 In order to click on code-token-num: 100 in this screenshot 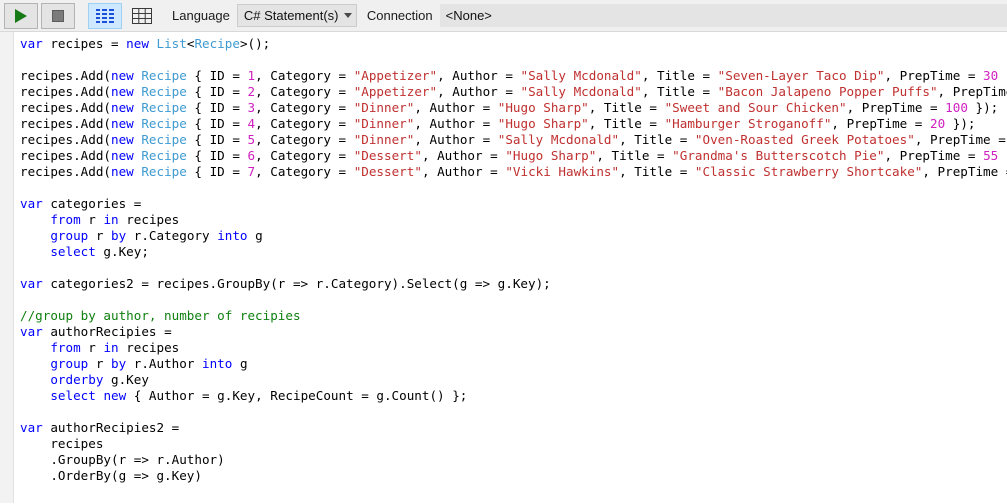, I will do `click(956, 107)`.